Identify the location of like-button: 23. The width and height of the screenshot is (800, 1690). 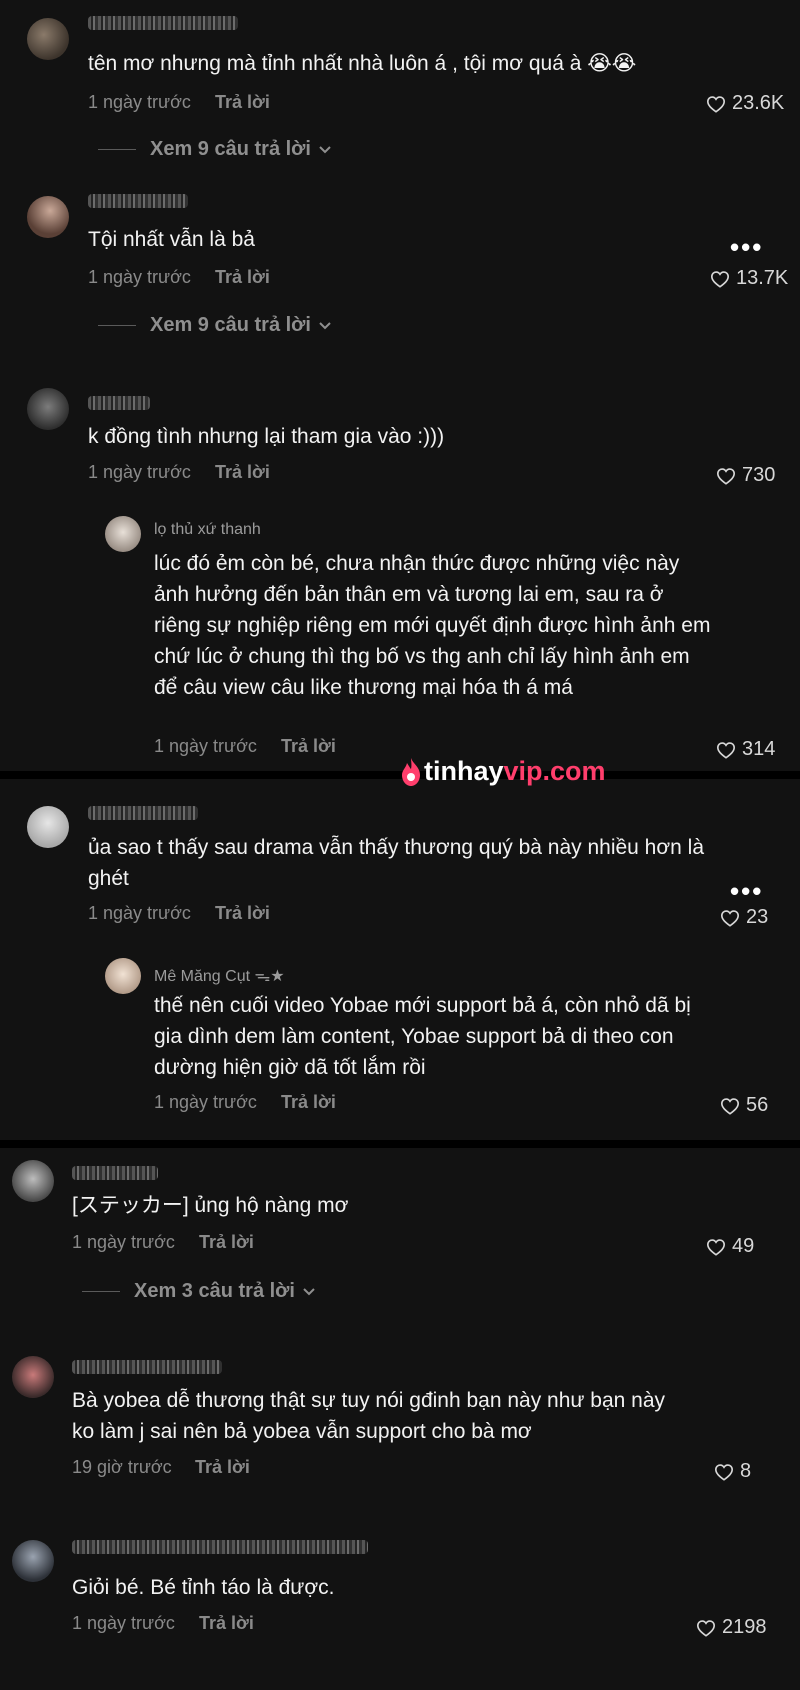
(744, 917).